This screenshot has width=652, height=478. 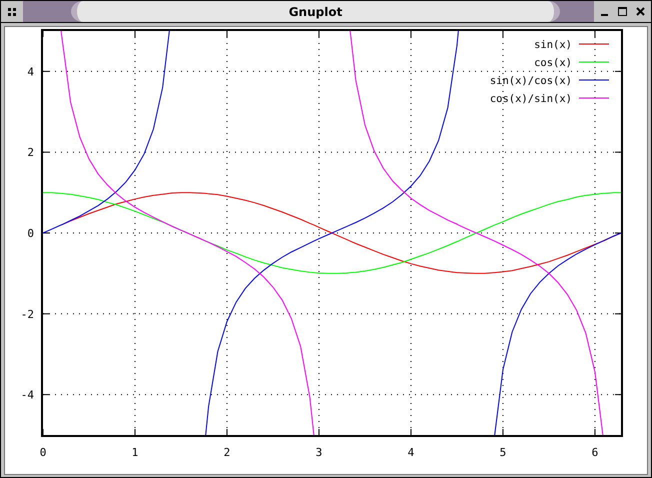 What do you see at coordinates (622, 11) in the screenshot?
I see `maximize-icon` at bounding box center [622, 11].